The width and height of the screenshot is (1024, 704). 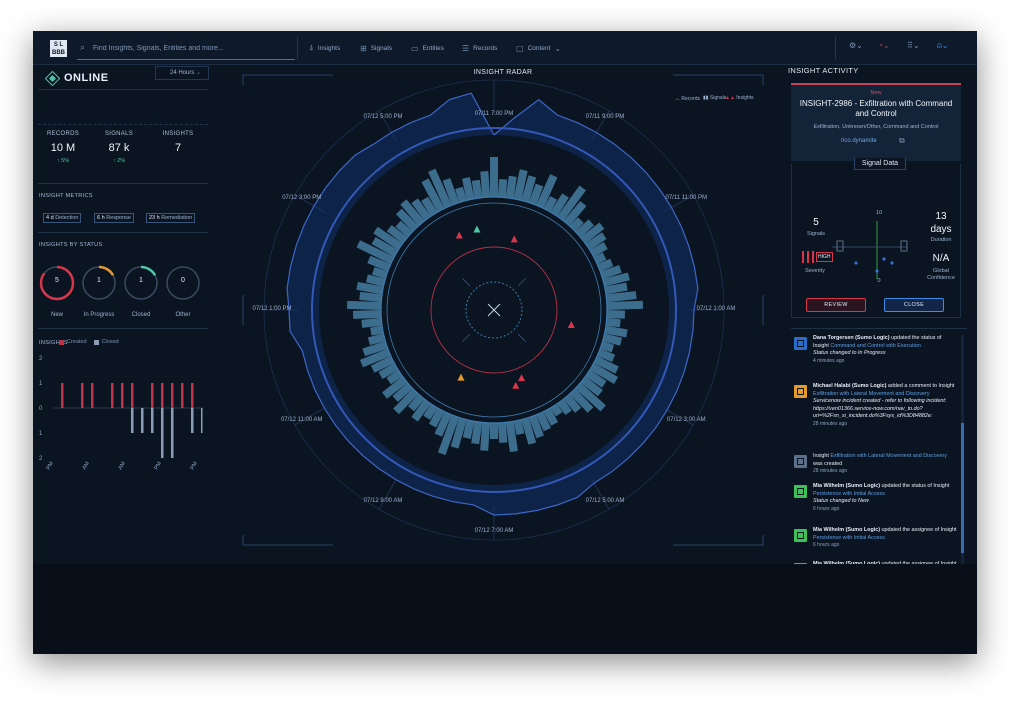 What do you see at coordinates (178, 148) in the screenshot?
I see `stat-value: 7` at bounding box center [178, 148].